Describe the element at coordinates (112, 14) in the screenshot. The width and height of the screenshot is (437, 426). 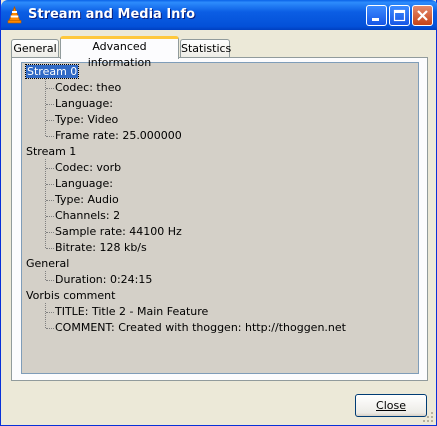
I see `window-title: Stream and Media Info` at that location.